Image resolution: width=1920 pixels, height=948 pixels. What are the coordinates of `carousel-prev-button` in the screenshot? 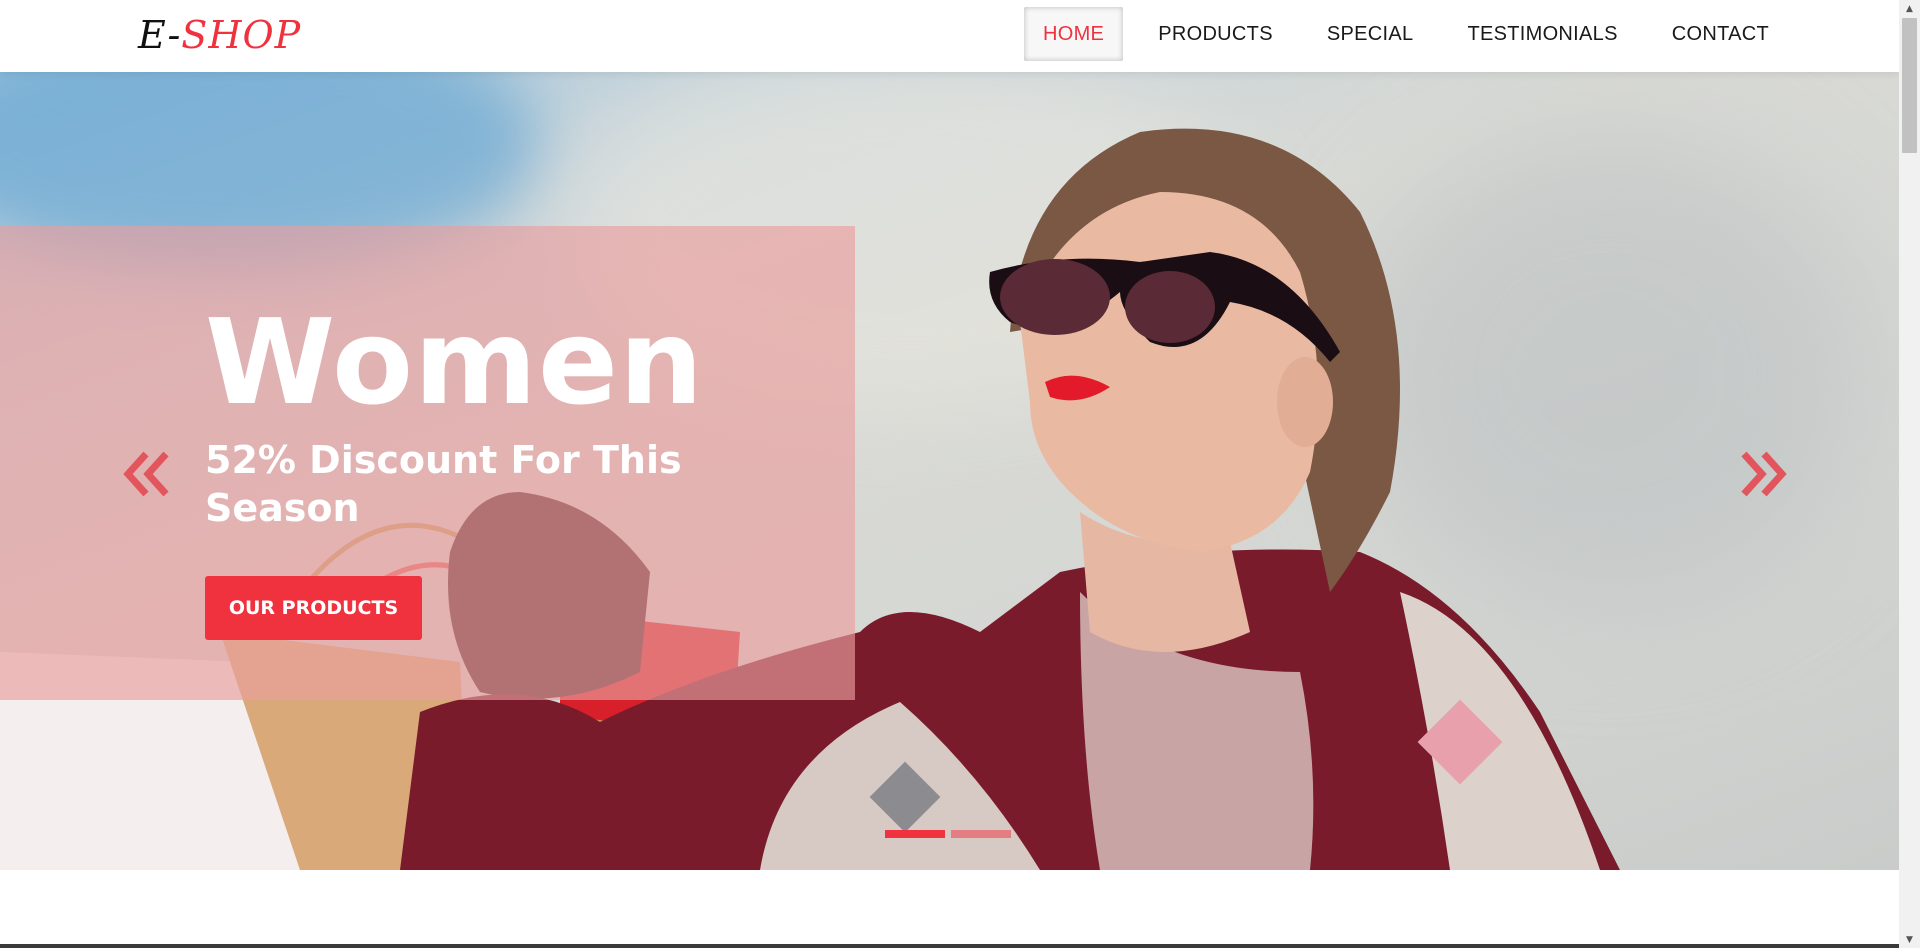 It's located at (146, 474).